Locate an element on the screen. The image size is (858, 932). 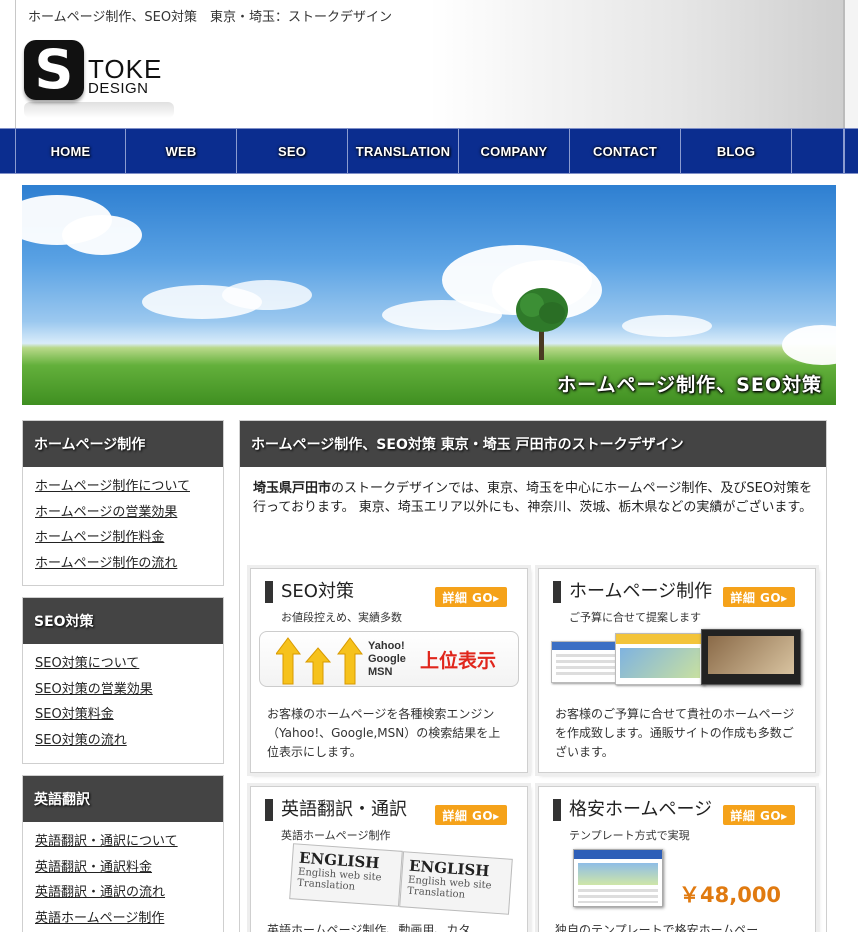
header-edge is located at coordinates (850, 64).